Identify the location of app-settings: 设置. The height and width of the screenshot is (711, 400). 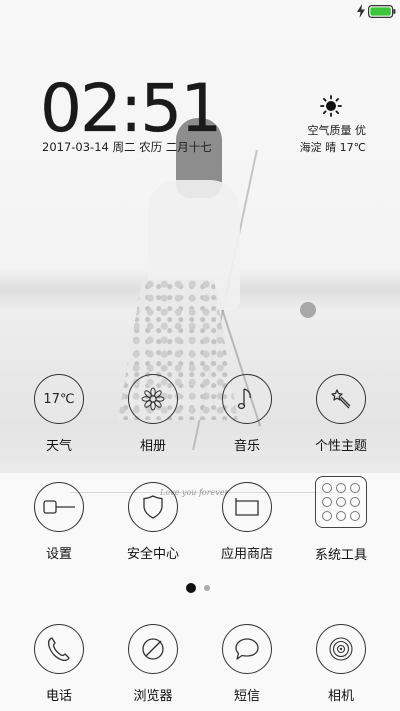
(59, 522).